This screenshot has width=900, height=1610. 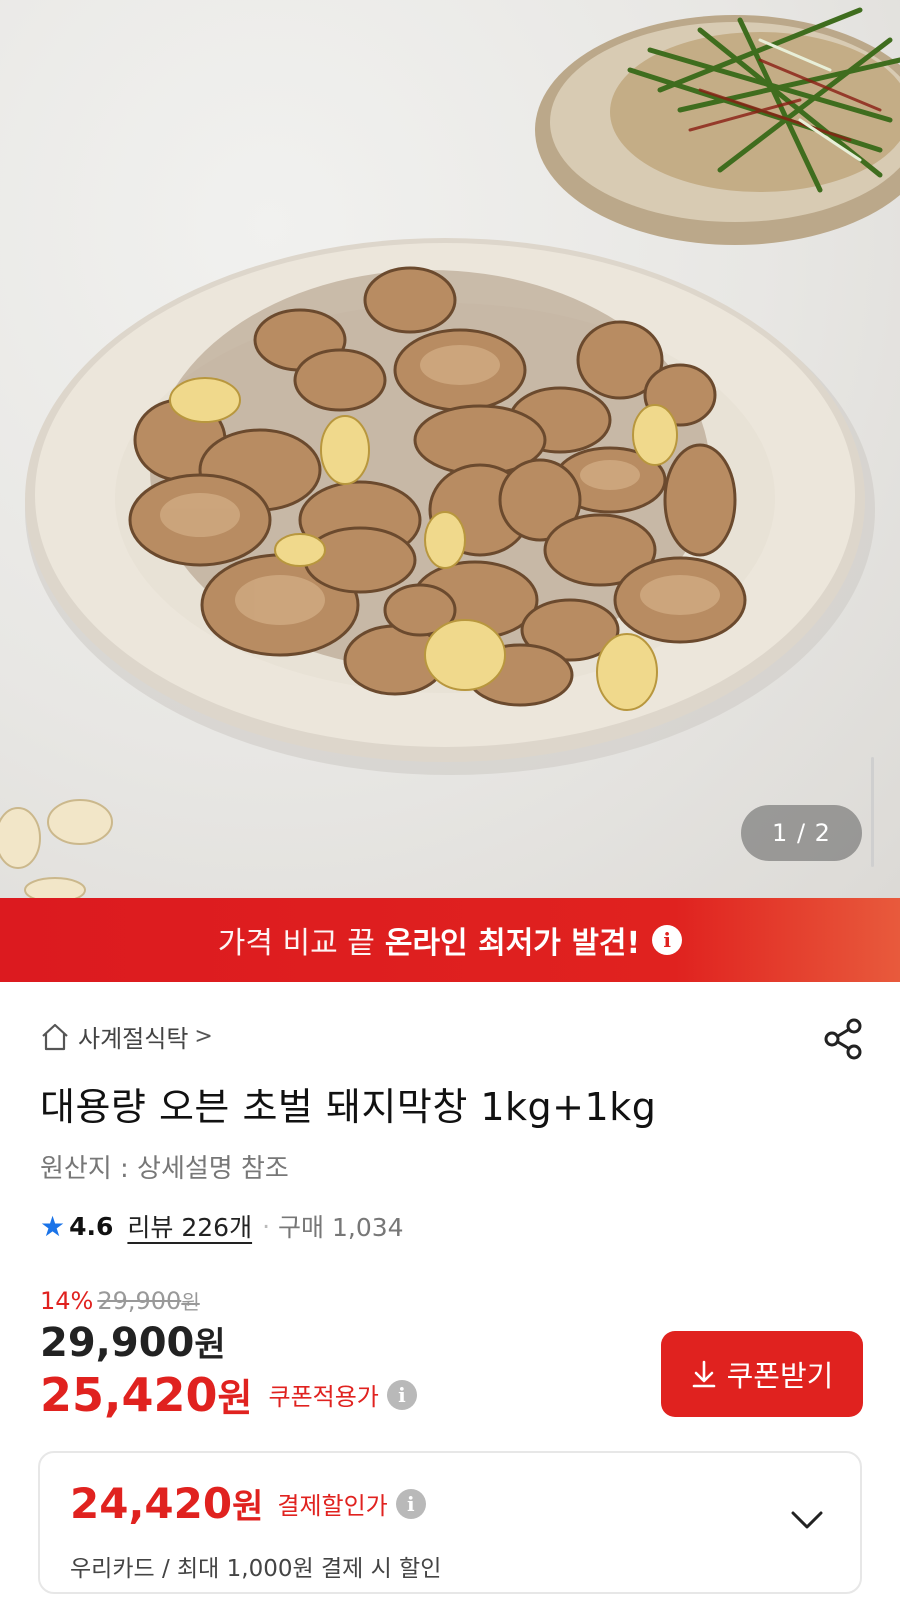 What do you see at coordinates (248, 1507) in the screenshot?
I see `payment-price-unit: 원` at bounding box center [248, 1507].